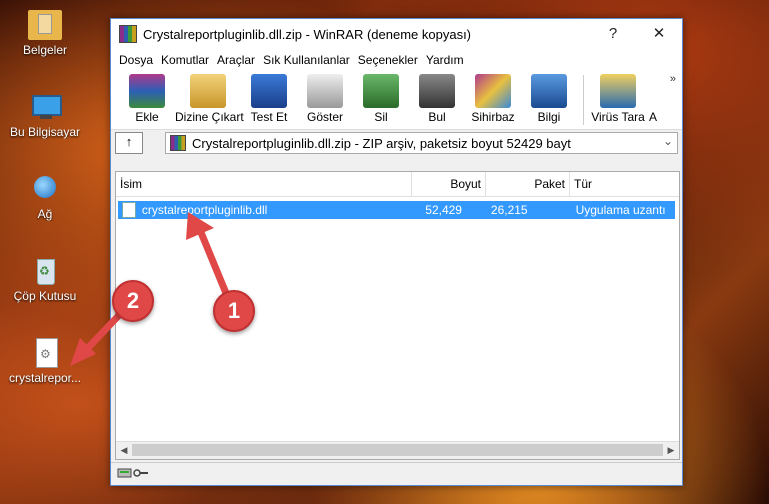  What do you see at coordinates (234, 311) in the screenshot?
I see `callout-badge-1: 1` at bounding box center [234, 311].